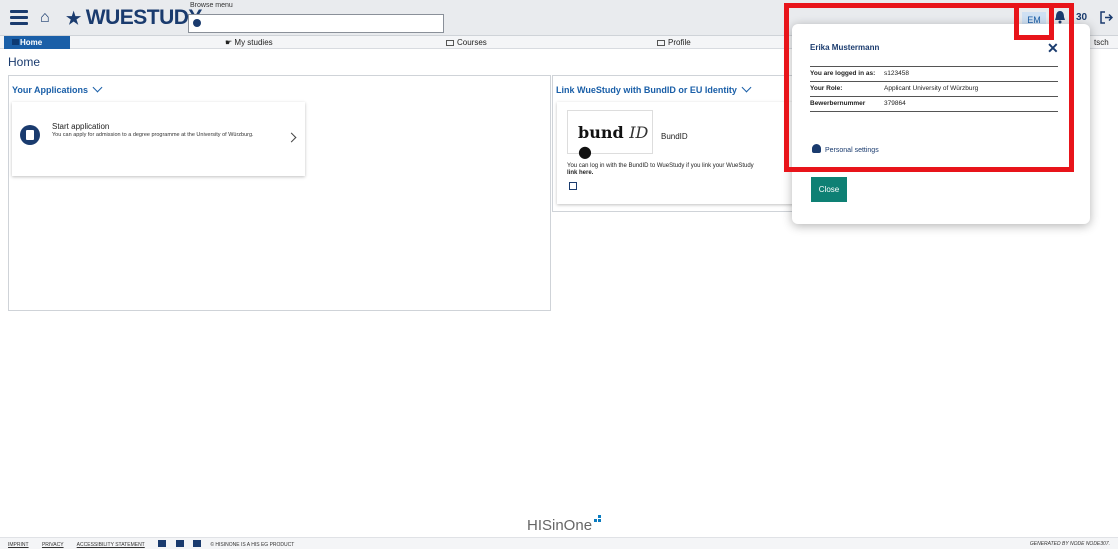 The height and width of the screenshot is (549, 1118). What do you see at coordinates (1053, 48) in the screenshot?
I see `close-icon: ✕` at bounding box center [1053, 48].